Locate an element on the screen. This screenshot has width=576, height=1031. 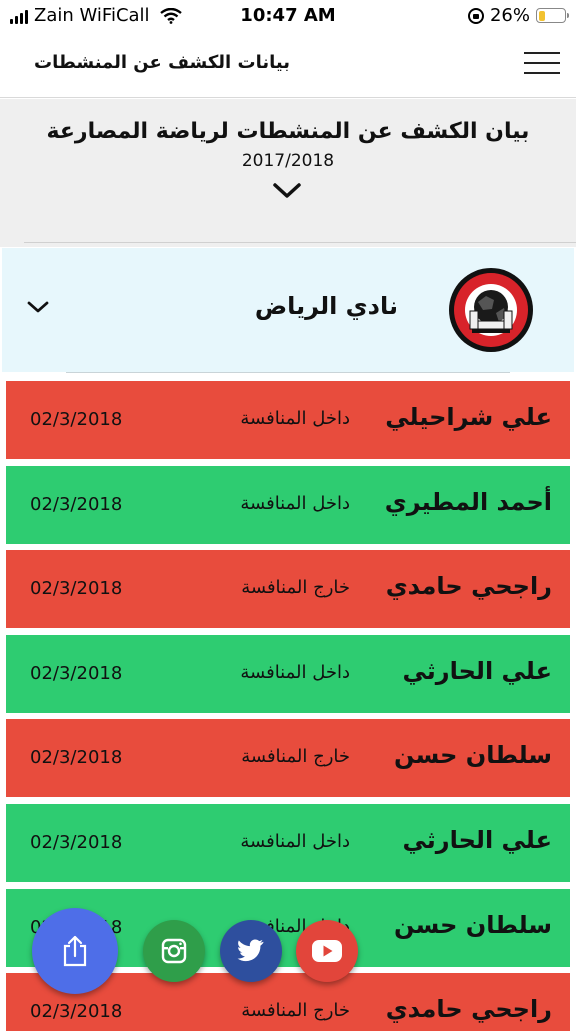
rotation-lock-icon is located at coordinates (475, 15).